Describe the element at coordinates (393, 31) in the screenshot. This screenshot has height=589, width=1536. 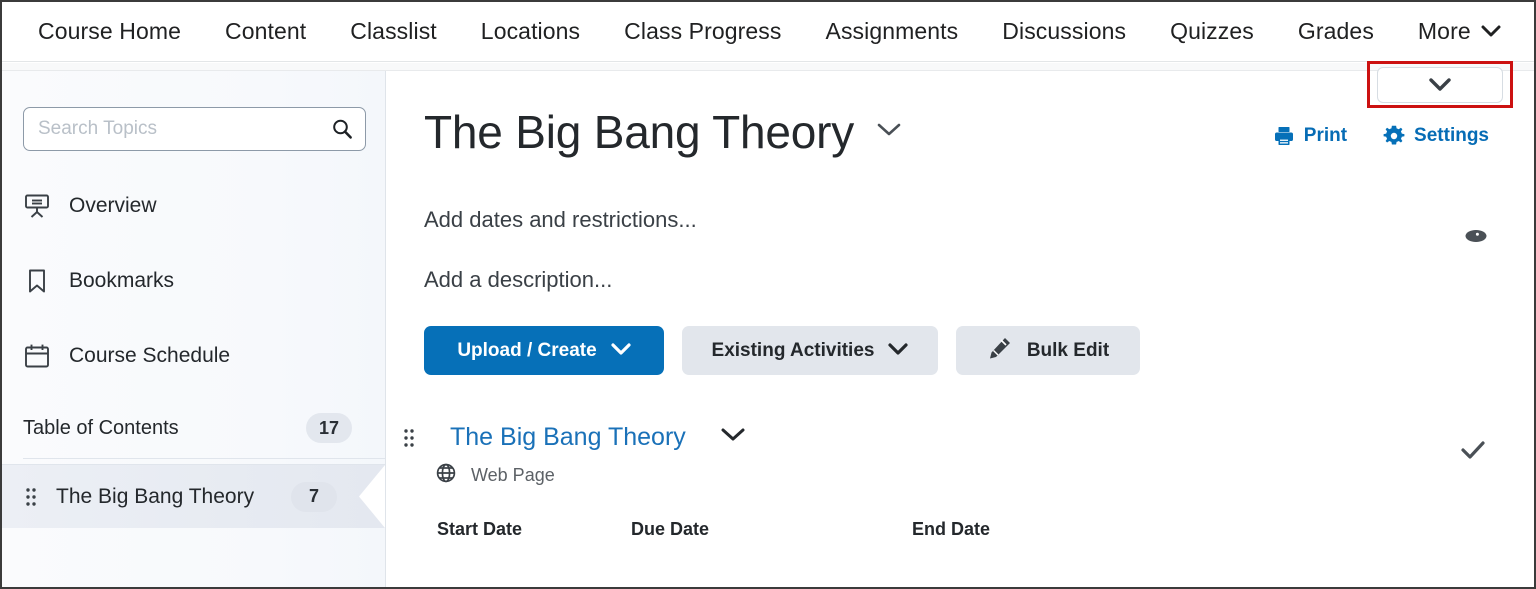
I see `nav-item-classlist: Classlist` at that location.